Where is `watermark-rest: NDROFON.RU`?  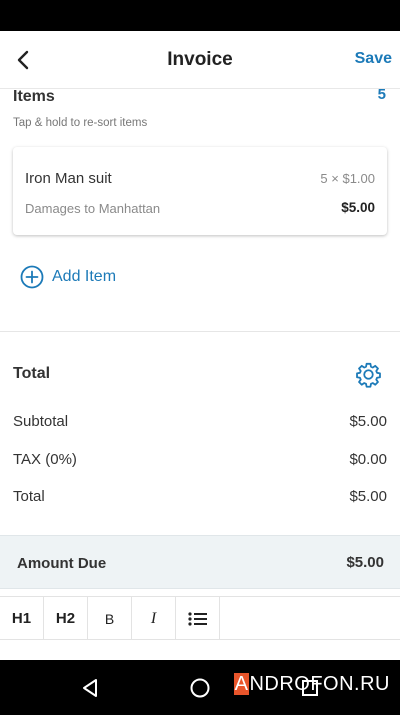
watermark-rest: NDROFON.RU is located at coordinates (319, 684).